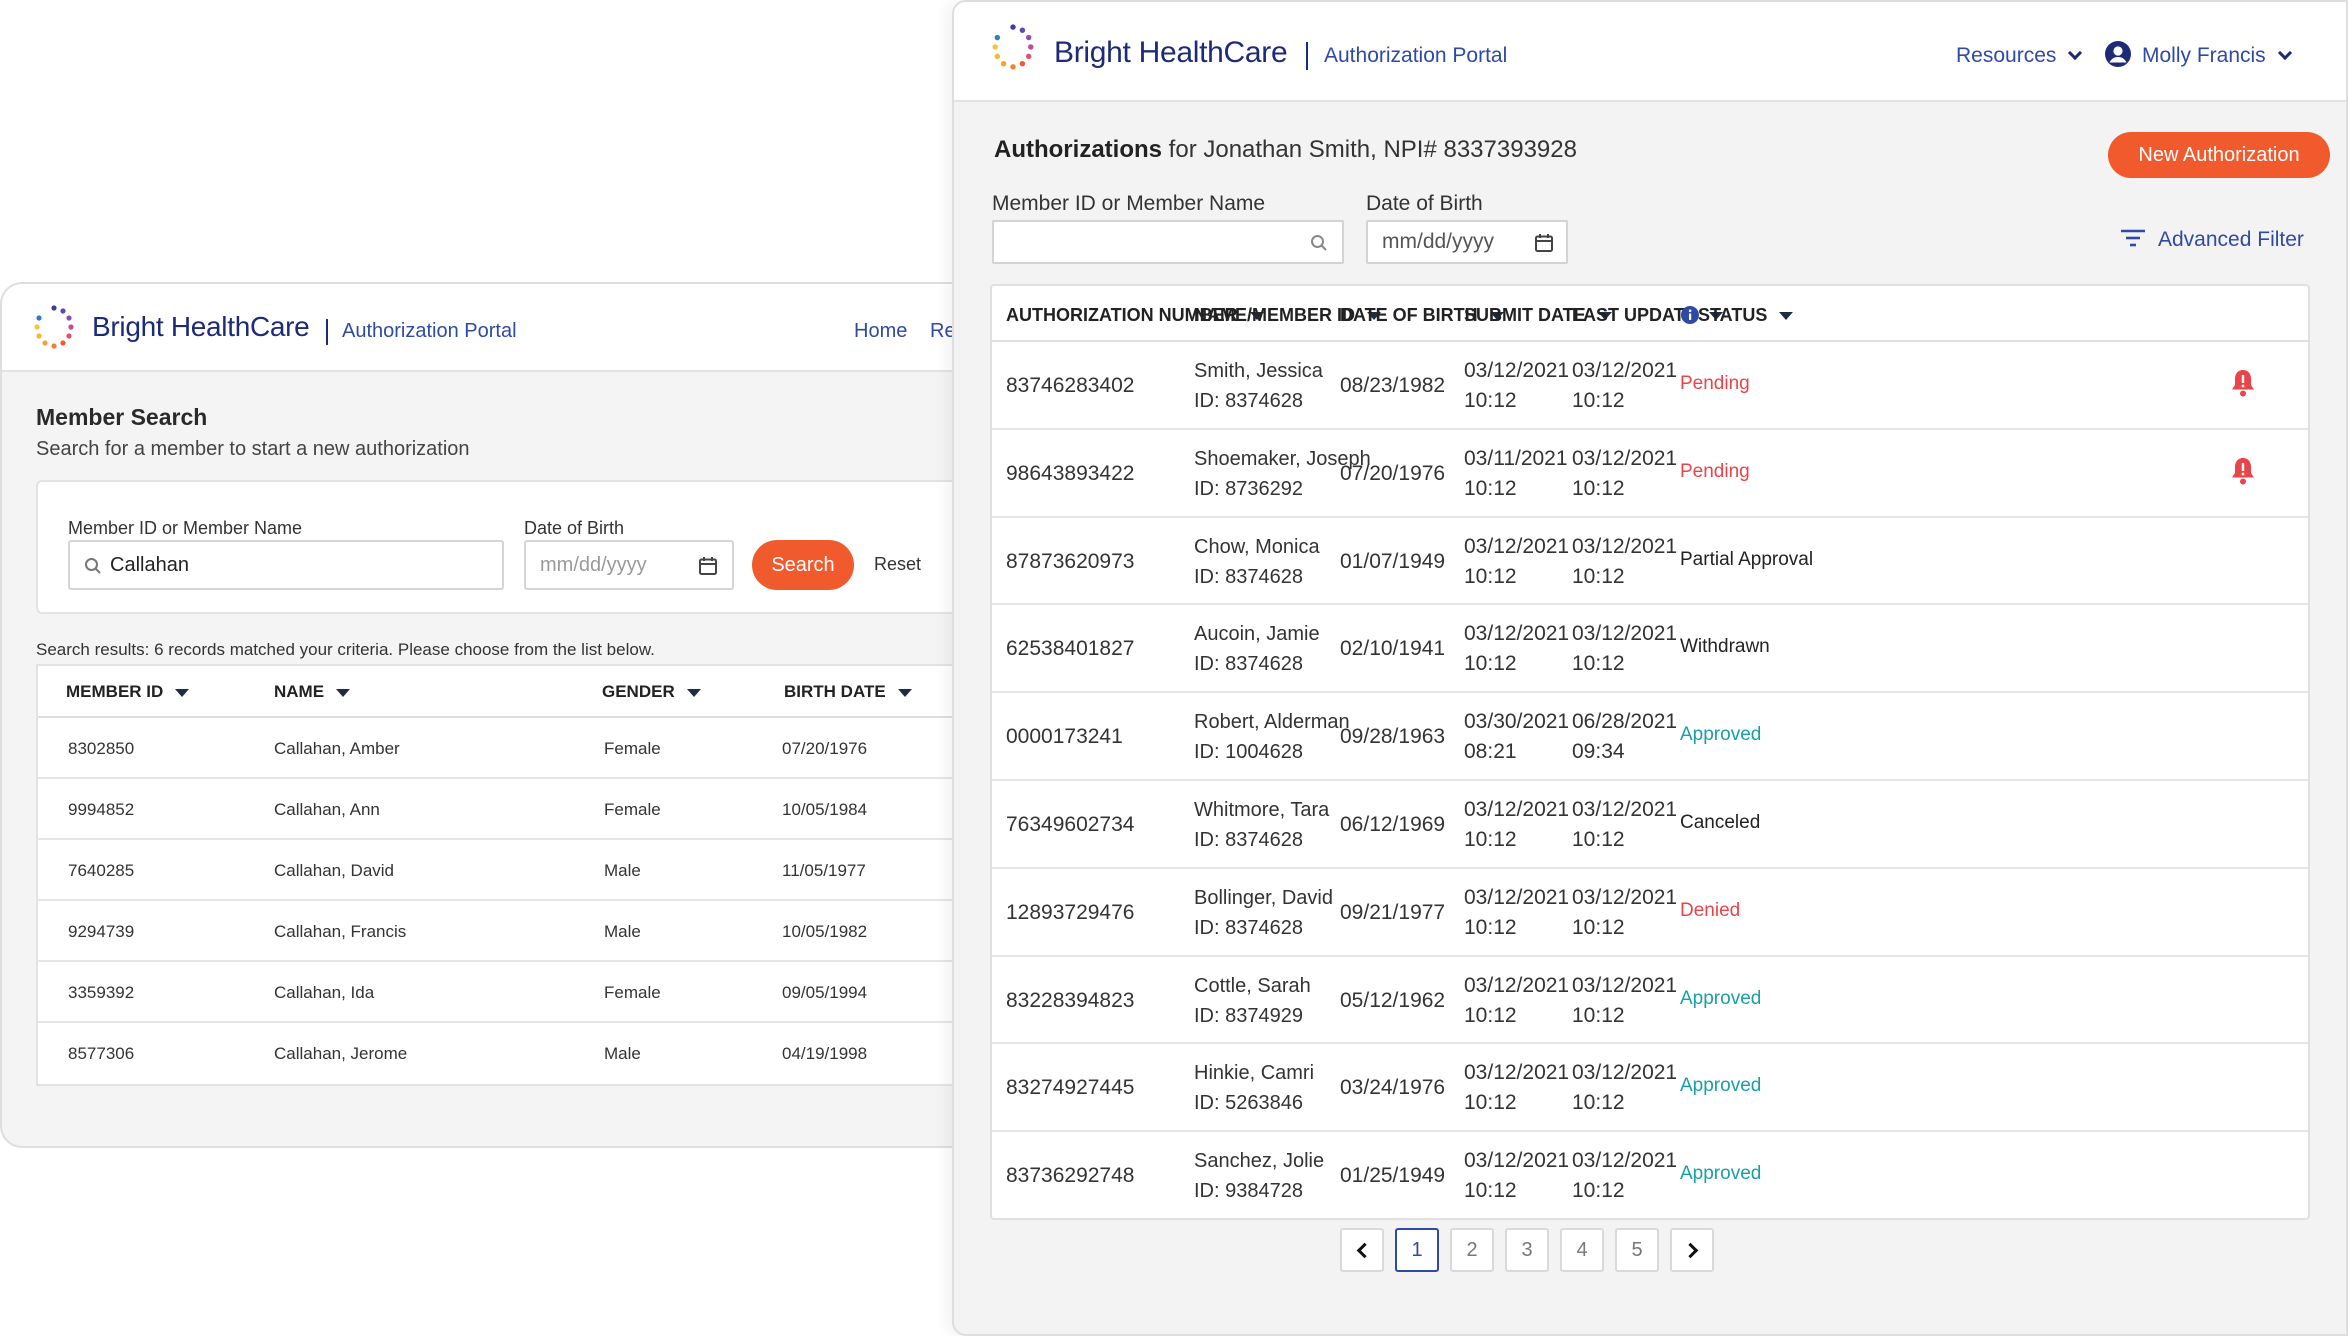  I want to click on table-row: 3359392 Callahan, Ida Female 09/05/1994, so click(498, 992).